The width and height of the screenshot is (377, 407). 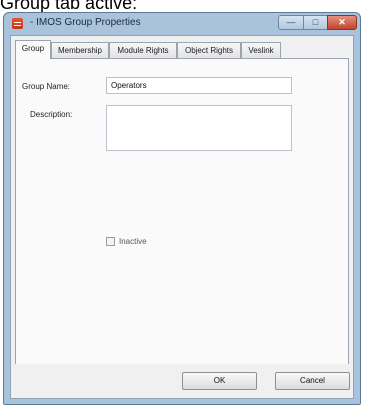 What do you see at coordinates (199, 85) in the screenshot?
I see `group-name-input` at bounding box center [199, 85].